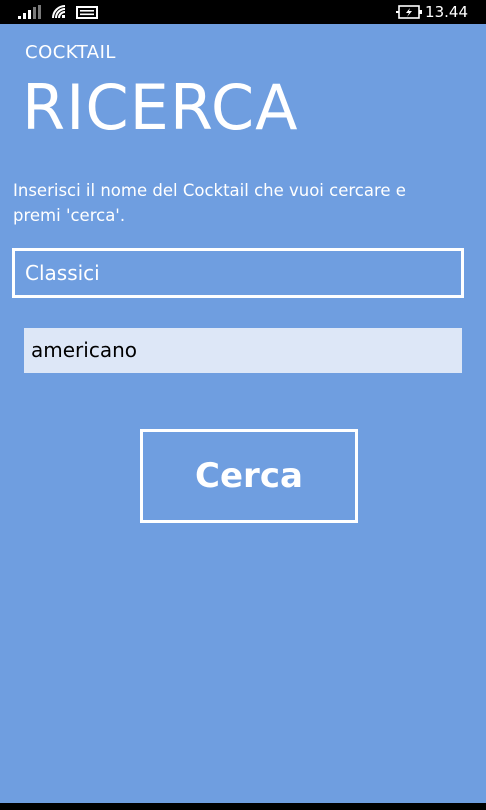  Describe the element at coordinates (238, 273) in the screenshot. I see `category-picker: Classici` at that location.